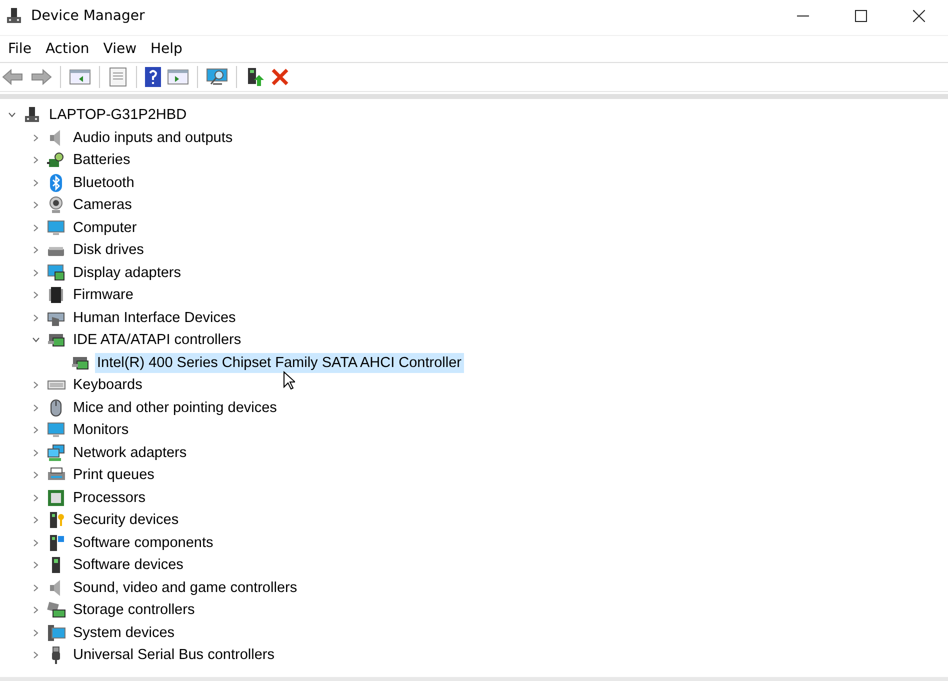 The width and height of the screenshot is (948, 681). Describe the element at coordinates (143, 542) in the screenshot. I see `tree-item: Software components` at that location.